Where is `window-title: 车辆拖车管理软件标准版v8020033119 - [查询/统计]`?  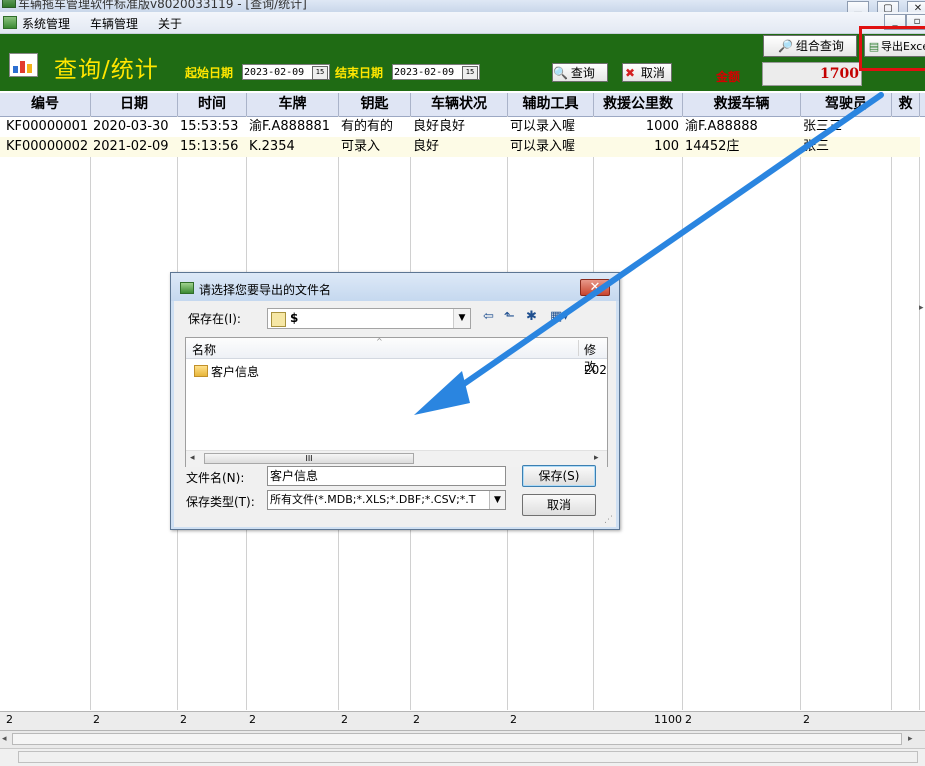 window-title: 车辆拖车管理软件标准版v8020033119 - [查询/统计] is located at coordinates (162, 5).